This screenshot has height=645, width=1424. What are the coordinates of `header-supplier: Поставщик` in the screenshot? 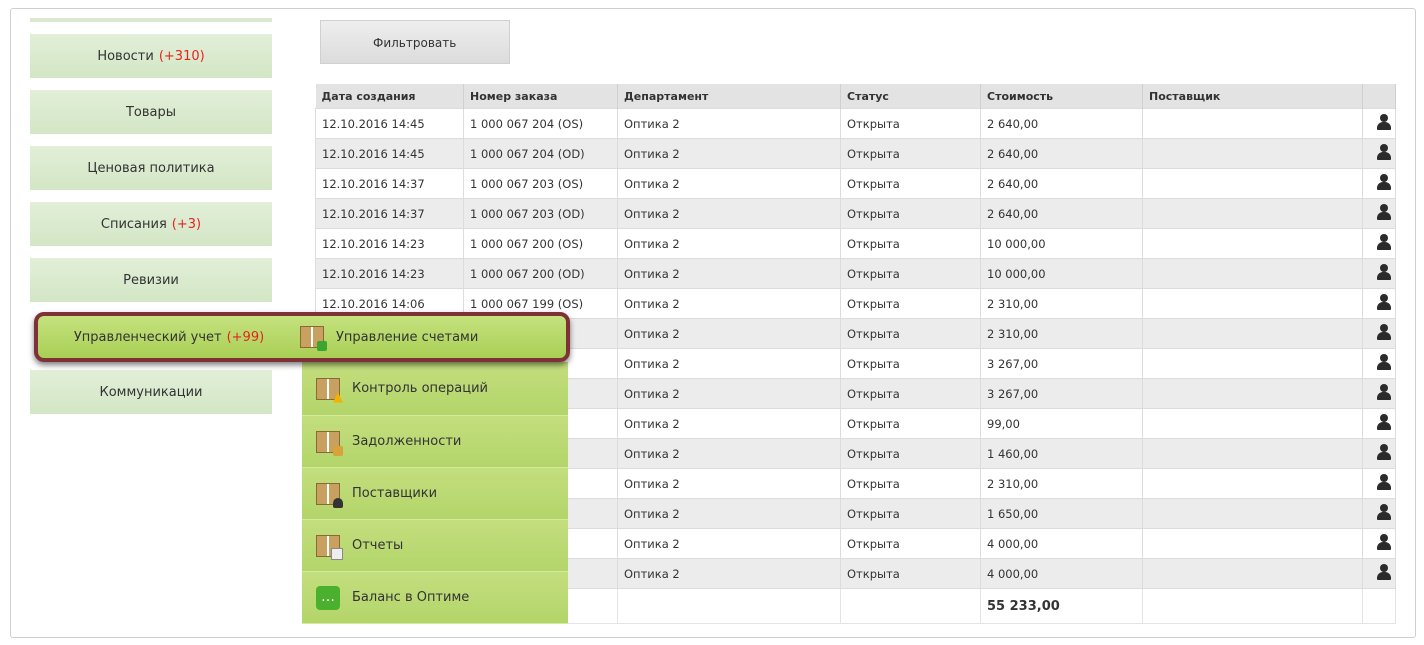 It's located at (1252, 96).